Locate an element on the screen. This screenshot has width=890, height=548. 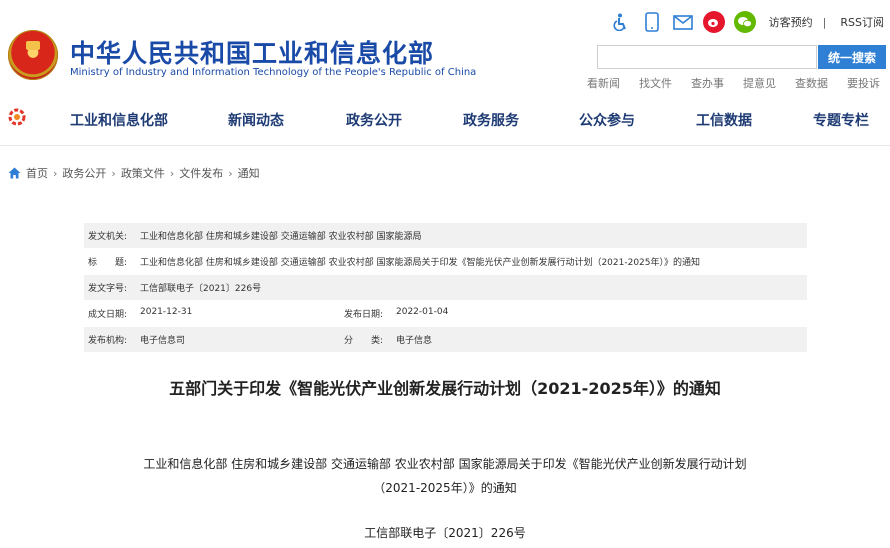
document-number: 工信部联电子〔2021〕226号 is located at coordinates (445, 533).